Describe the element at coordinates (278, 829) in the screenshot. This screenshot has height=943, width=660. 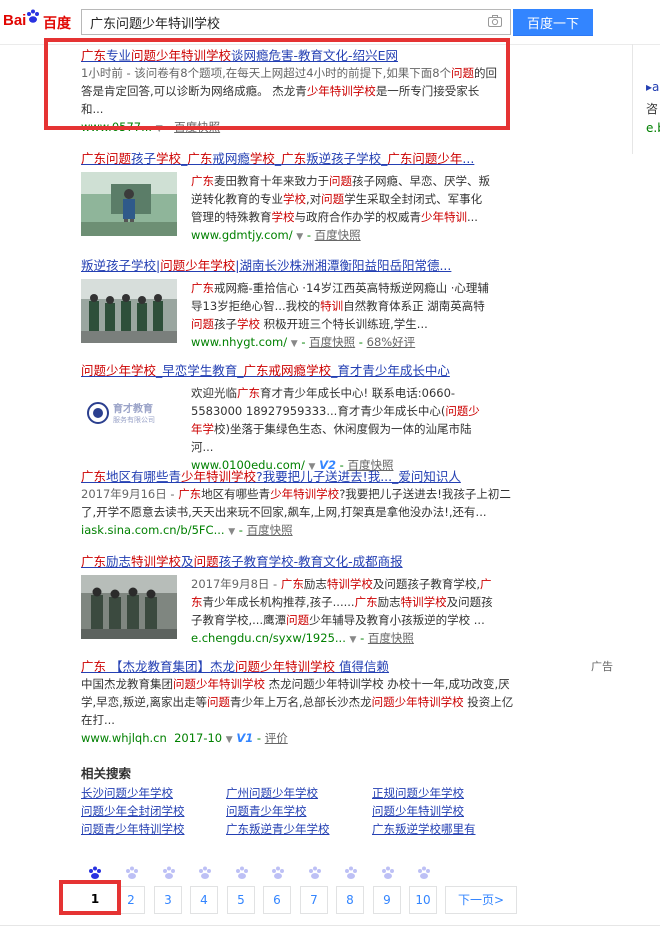
I see `related-link: 广东叛逆青少年学校` at that location.